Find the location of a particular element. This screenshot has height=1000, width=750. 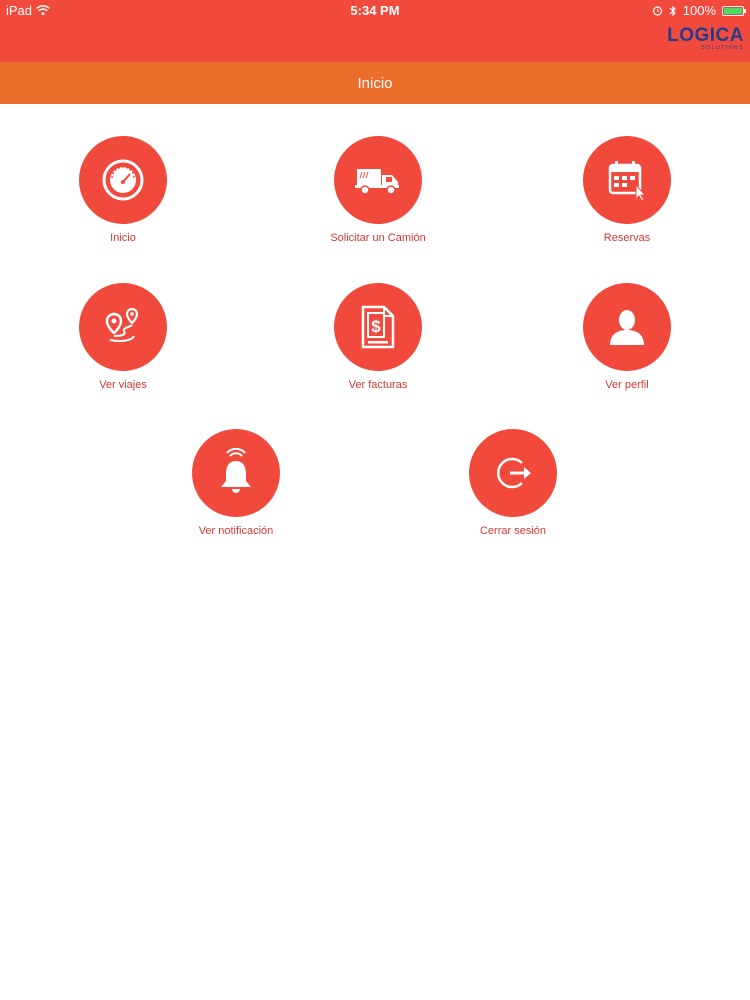

menu-item-ver-notificacion: Ver notificación is located at coordinates (236, 483).